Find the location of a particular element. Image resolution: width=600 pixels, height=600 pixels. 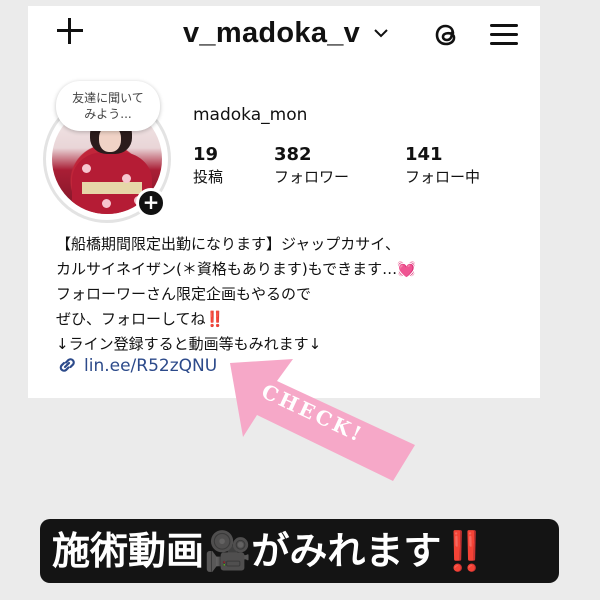

bio-line-4: ぜひ、フォローしてね‼️ is located at coordinates (296, 319).